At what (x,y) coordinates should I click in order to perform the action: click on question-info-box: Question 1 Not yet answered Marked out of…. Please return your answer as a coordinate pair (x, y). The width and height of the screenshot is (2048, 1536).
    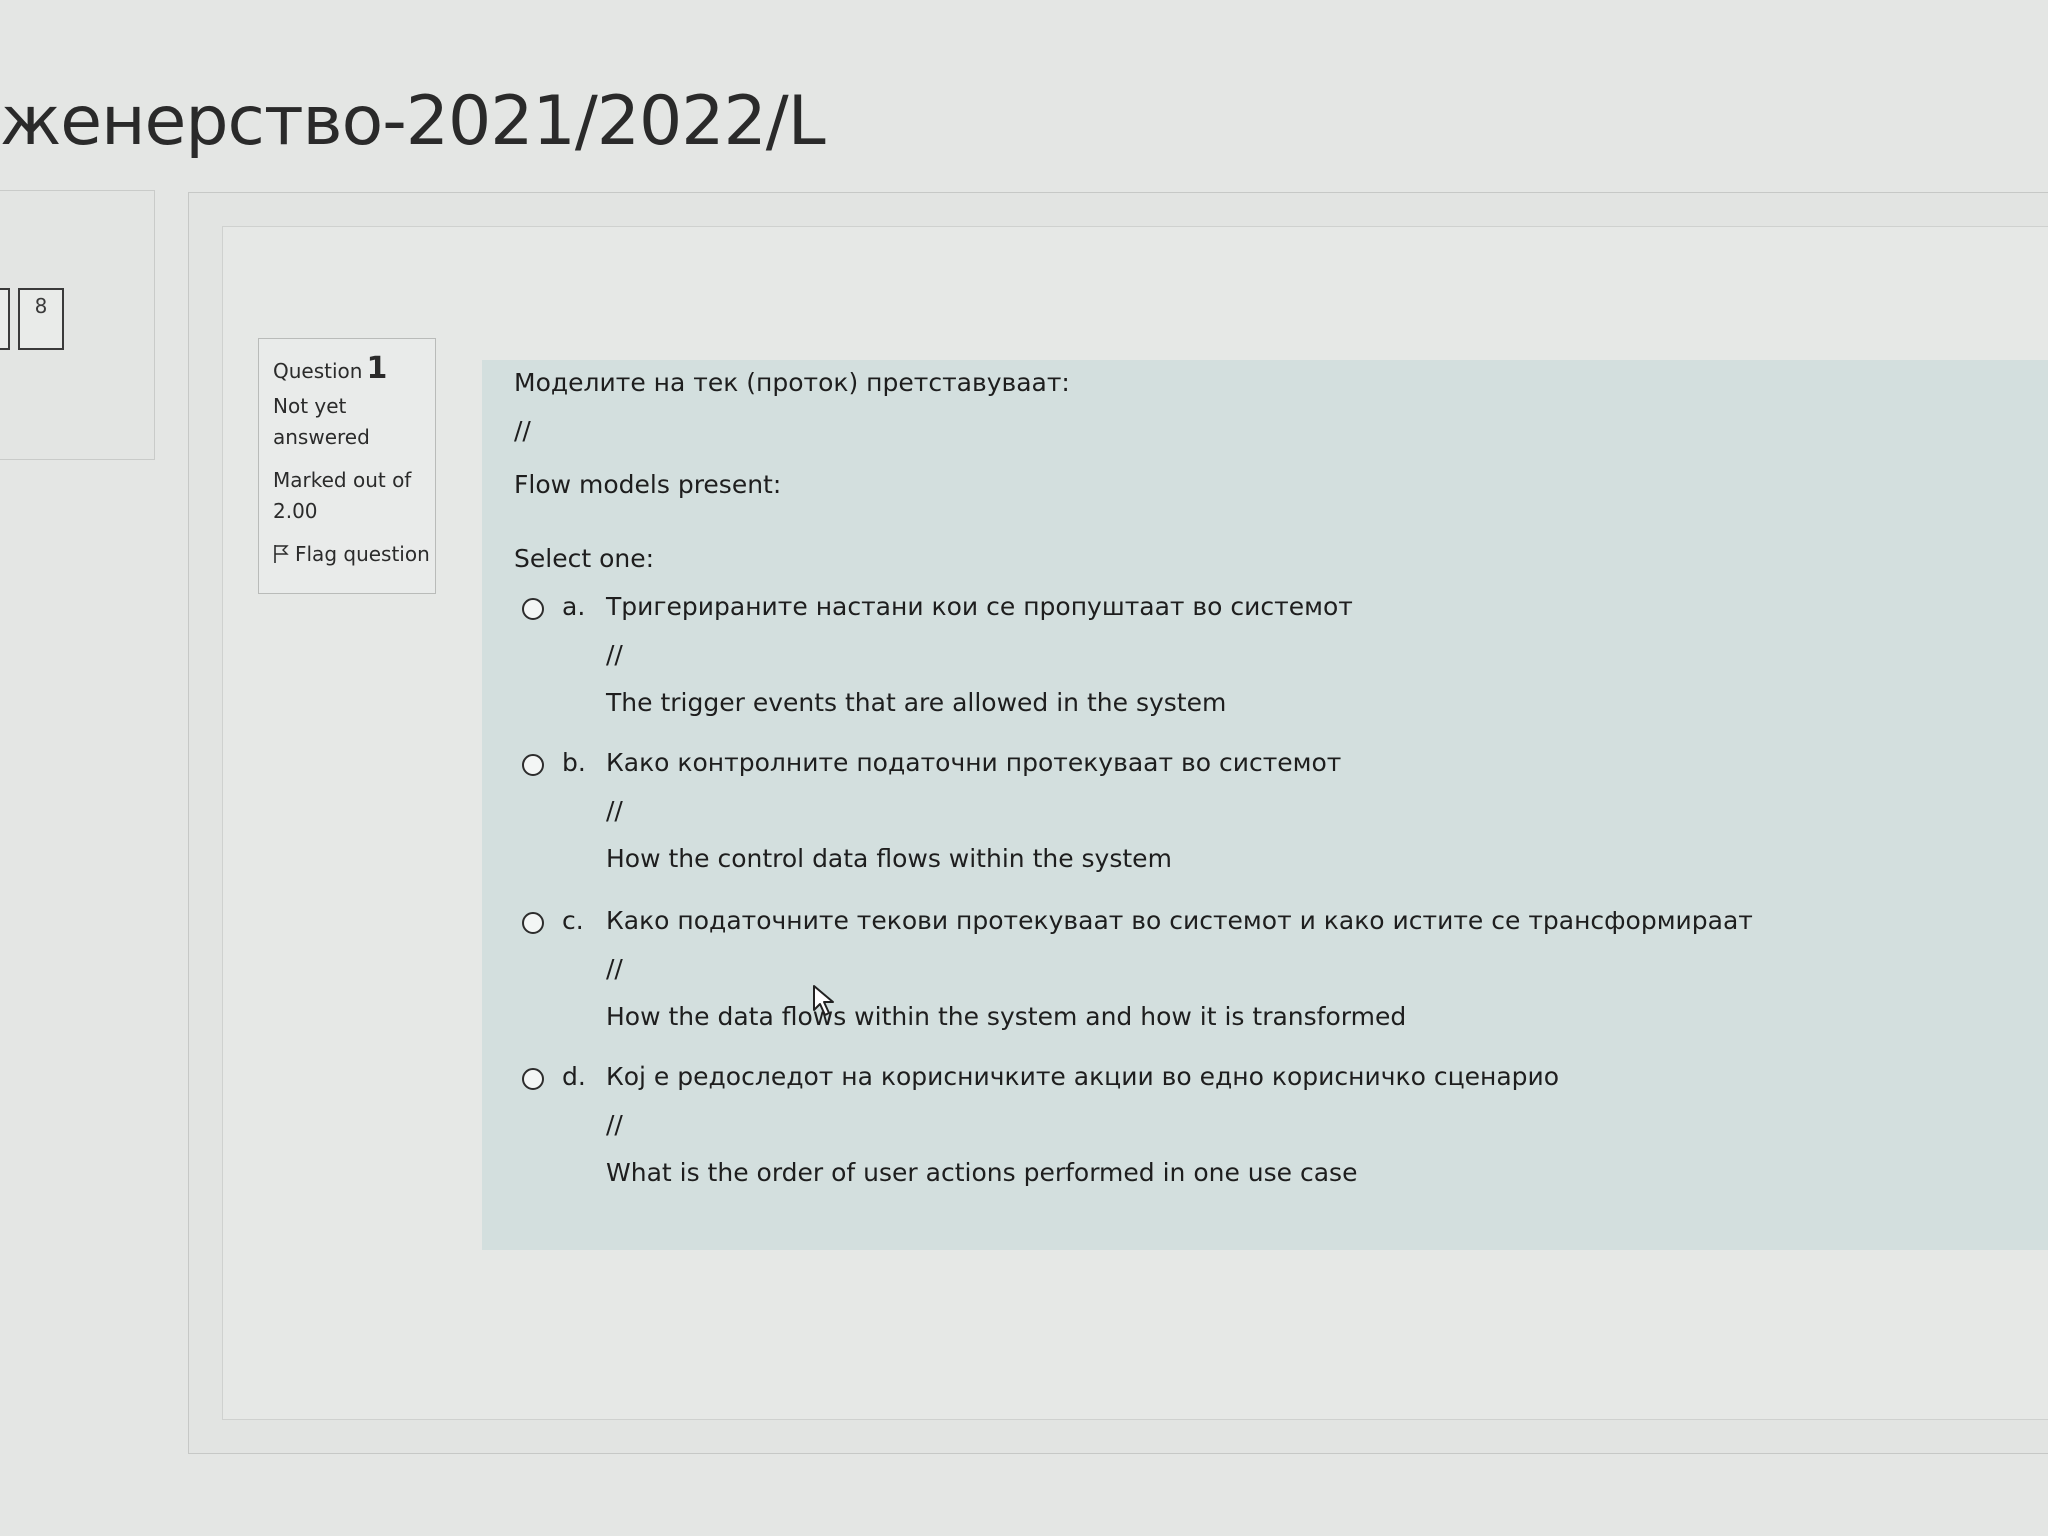
    Looking at the image, I should click on (347, 466).